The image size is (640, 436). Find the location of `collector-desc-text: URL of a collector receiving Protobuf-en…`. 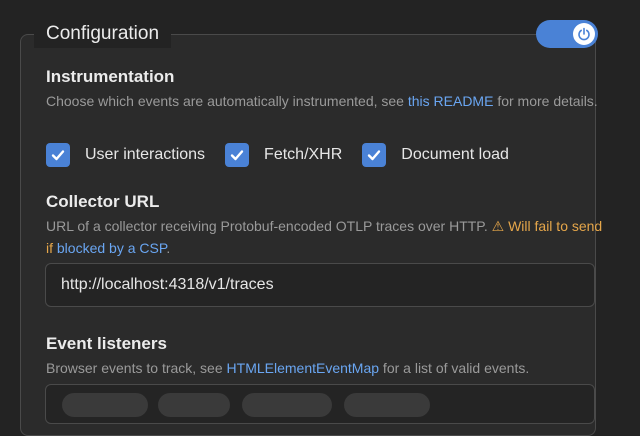

collector-desc-text: URL of a collector receiving Protobuf-en… is located at coordinates (269, 226).